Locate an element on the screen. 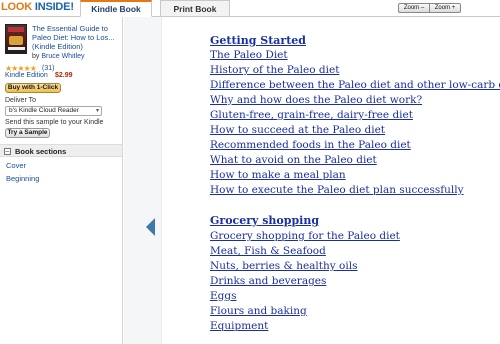 This screenshot has width=500, height=344. toc-link: Gluten-free, grain-free, dairy-free diet is located at coordinates (311, 115).